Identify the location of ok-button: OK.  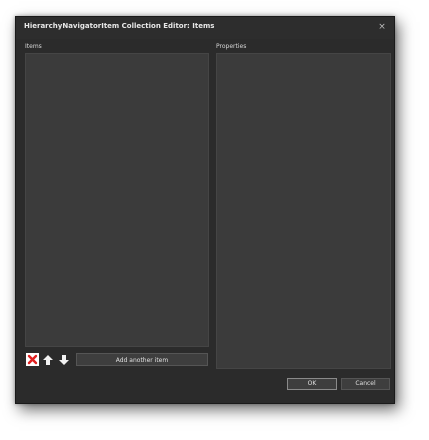
(312, 384).